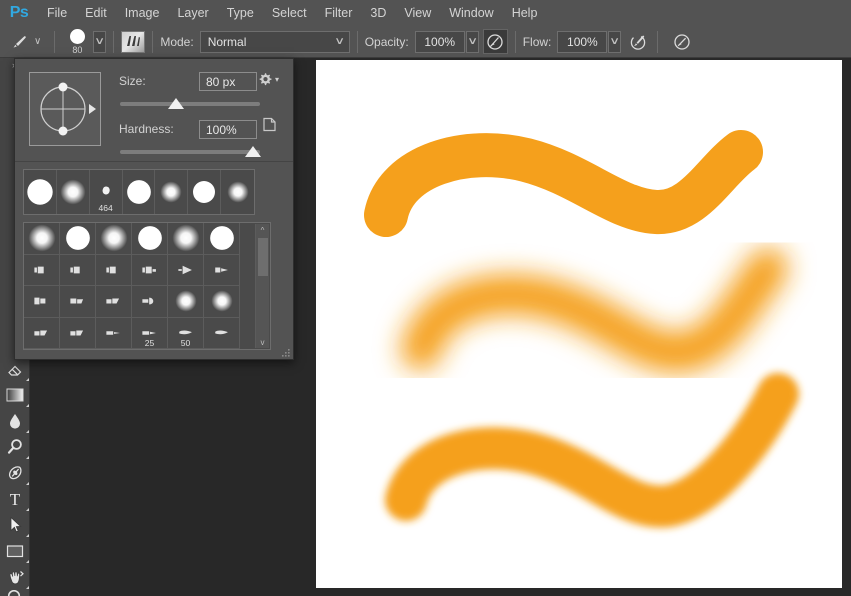 Image resolution: width=851 pixels, height=596 pixels. What do you see at coordinates (15, 551) in the screenshot?
I see `tool-rectangle` at bounding box center [15, 551].